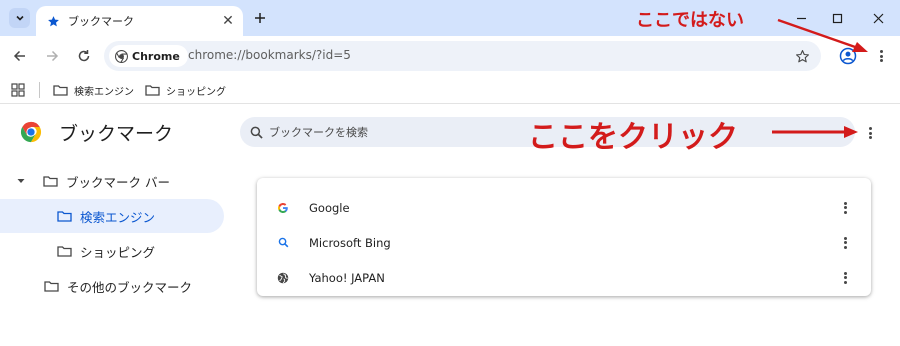 The height and width of the screenshot is (346, 900). What do you see at coordinates (121, 56) in the screenshot?
I see `chrome-icon` at bounding box center [121, 56].